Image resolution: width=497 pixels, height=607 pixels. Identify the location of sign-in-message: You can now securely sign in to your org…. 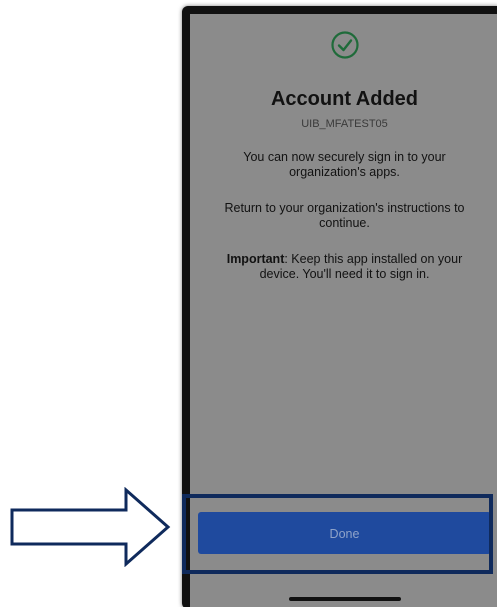
(344, 164).